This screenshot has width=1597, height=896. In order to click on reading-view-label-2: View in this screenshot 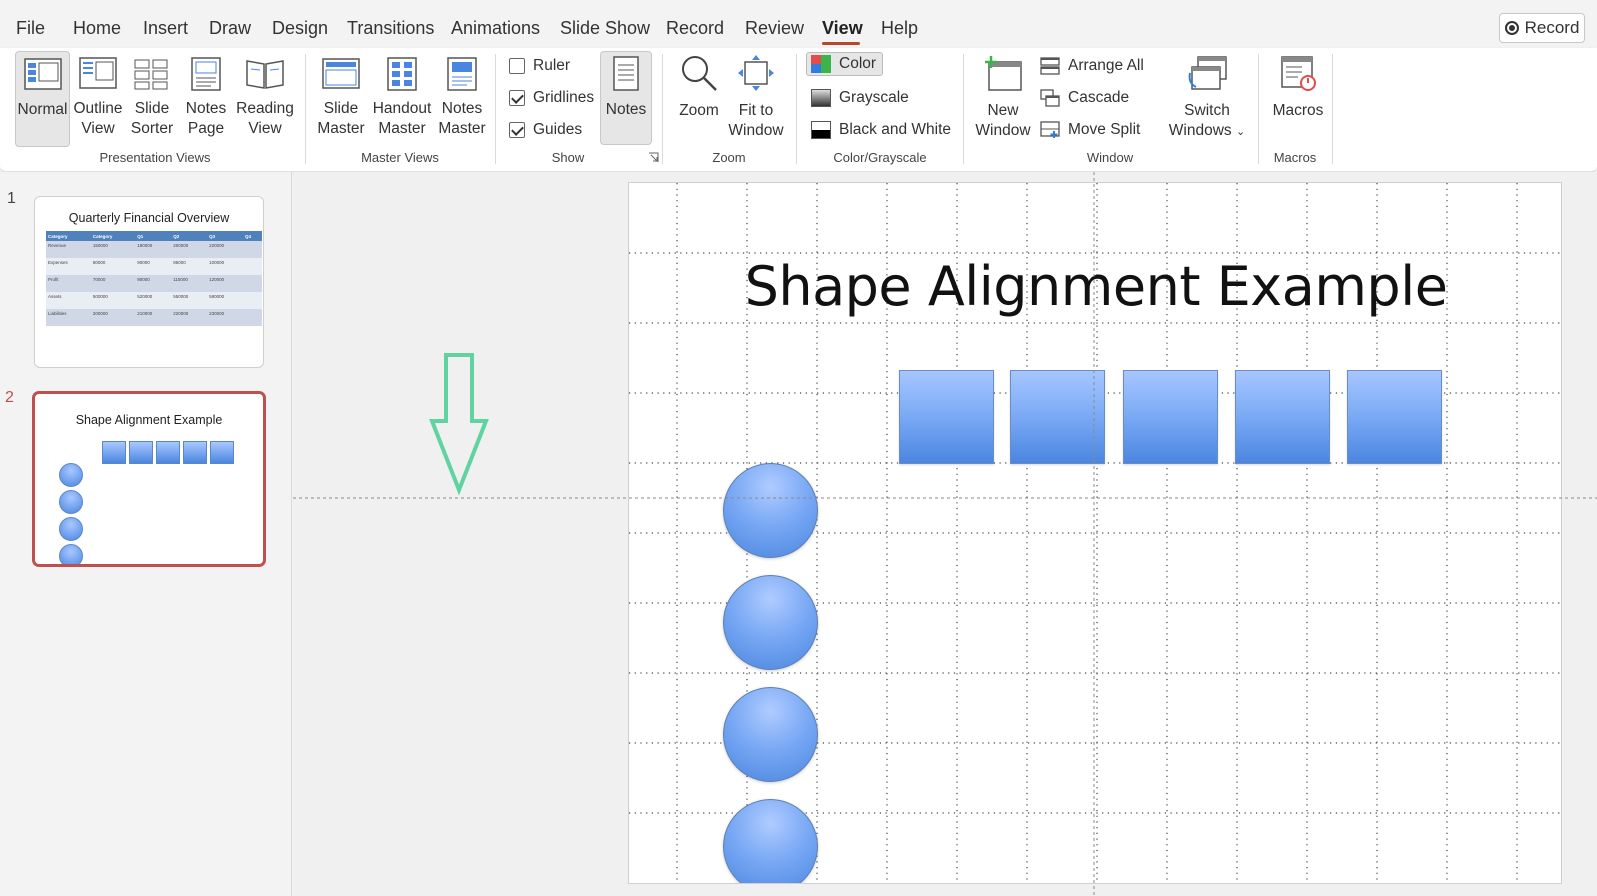, I will do `click(265, 128)`.